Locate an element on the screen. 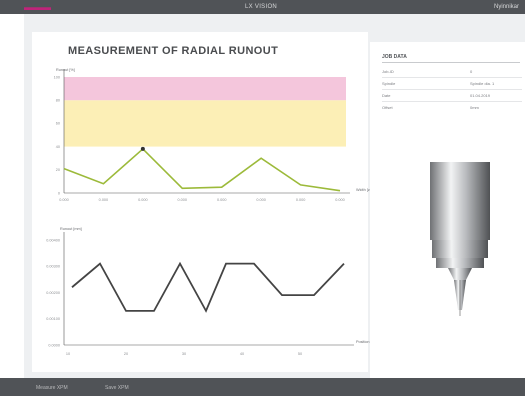 The height and width of the screenshot is (396, 525). job-value: 0mm is located at coordinates (474, 107).